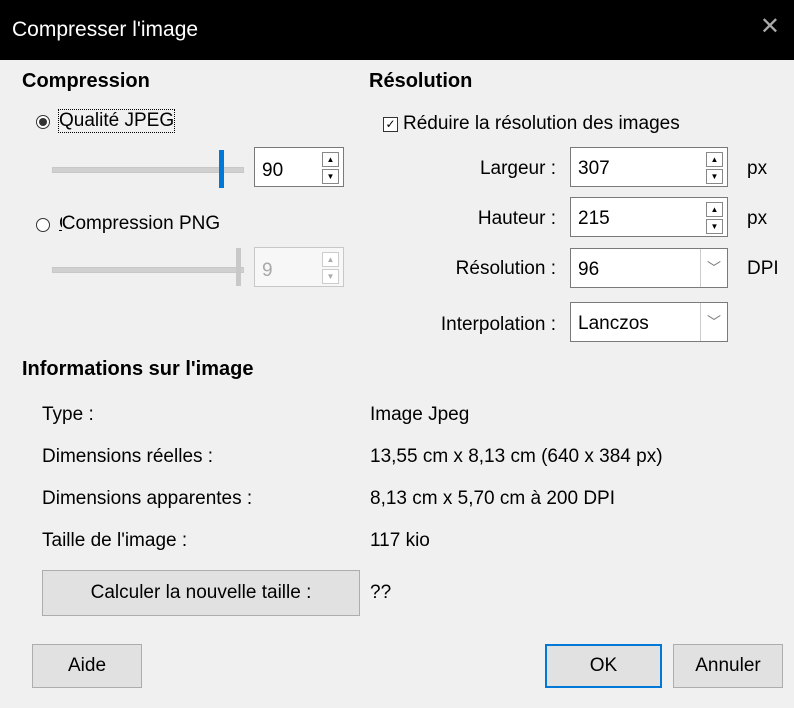  What do you see at coordinates (267, 270) in the screenshot?
I see `png-compression-value: 9` at bounding box center [267, 270].